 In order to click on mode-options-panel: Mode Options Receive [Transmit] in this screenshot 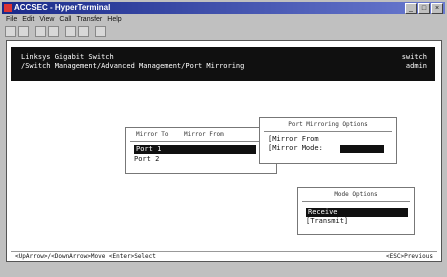, I will do `click(356, 211)`.